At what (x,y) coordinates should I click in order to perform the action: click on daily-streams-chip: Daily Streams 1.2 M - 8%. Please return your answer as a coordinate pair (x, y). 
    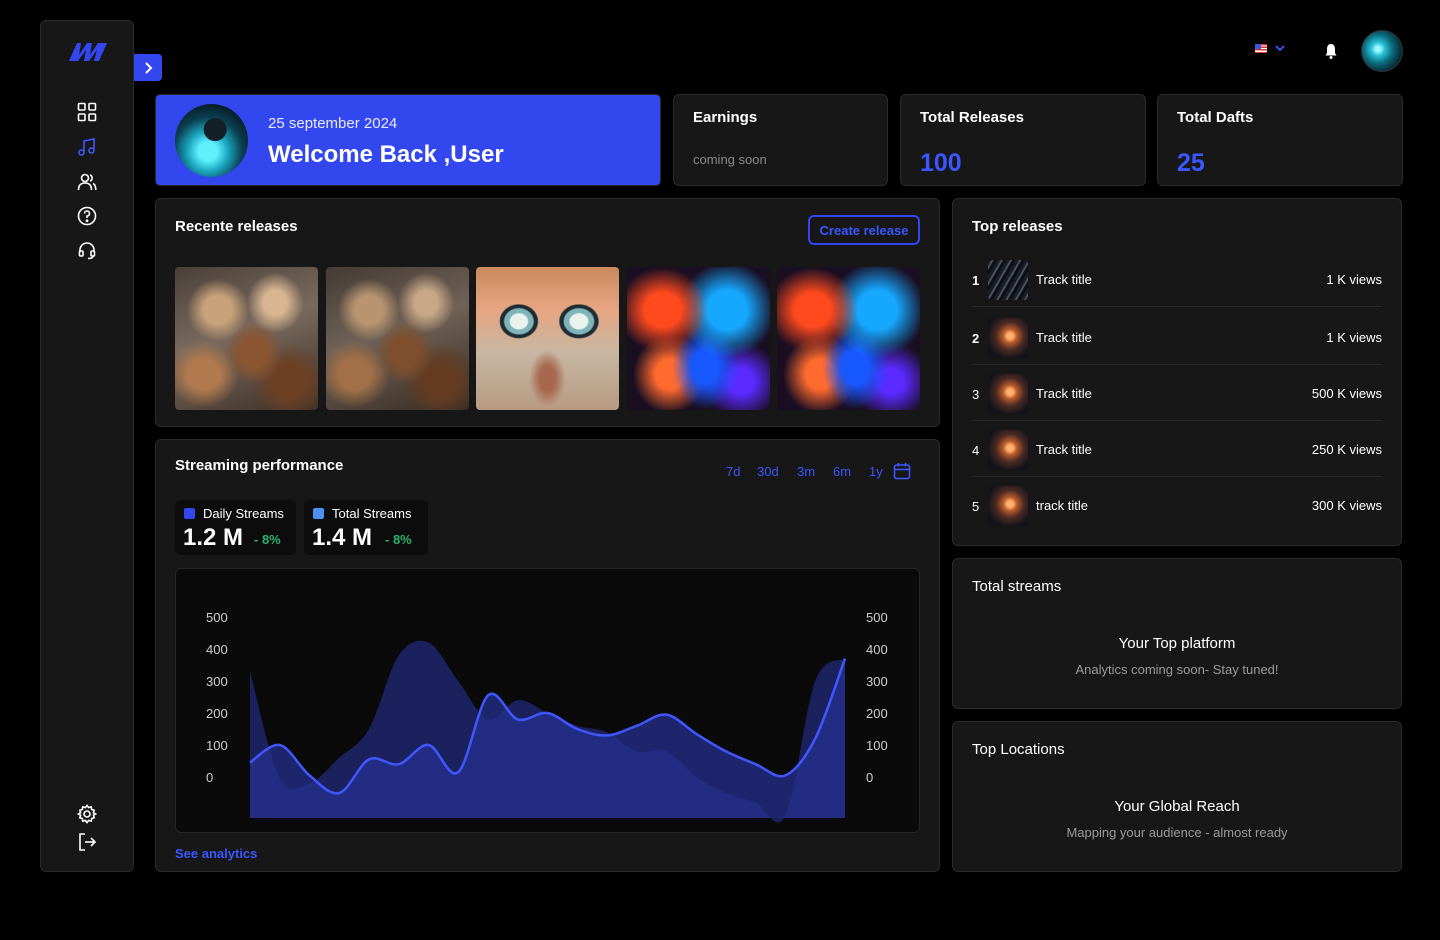
    Looking at the image, I should click on (235, 527).